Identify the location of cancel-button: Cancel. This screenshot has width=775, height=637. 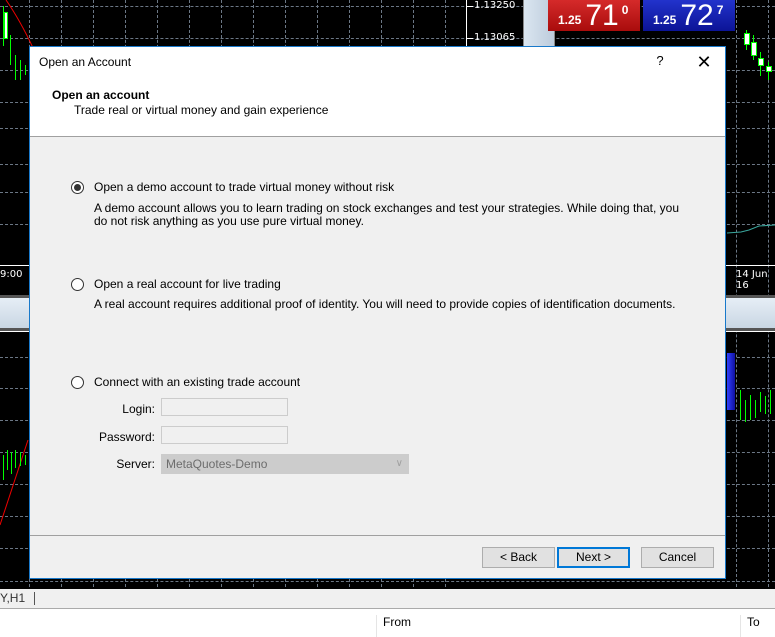
(677, 557).